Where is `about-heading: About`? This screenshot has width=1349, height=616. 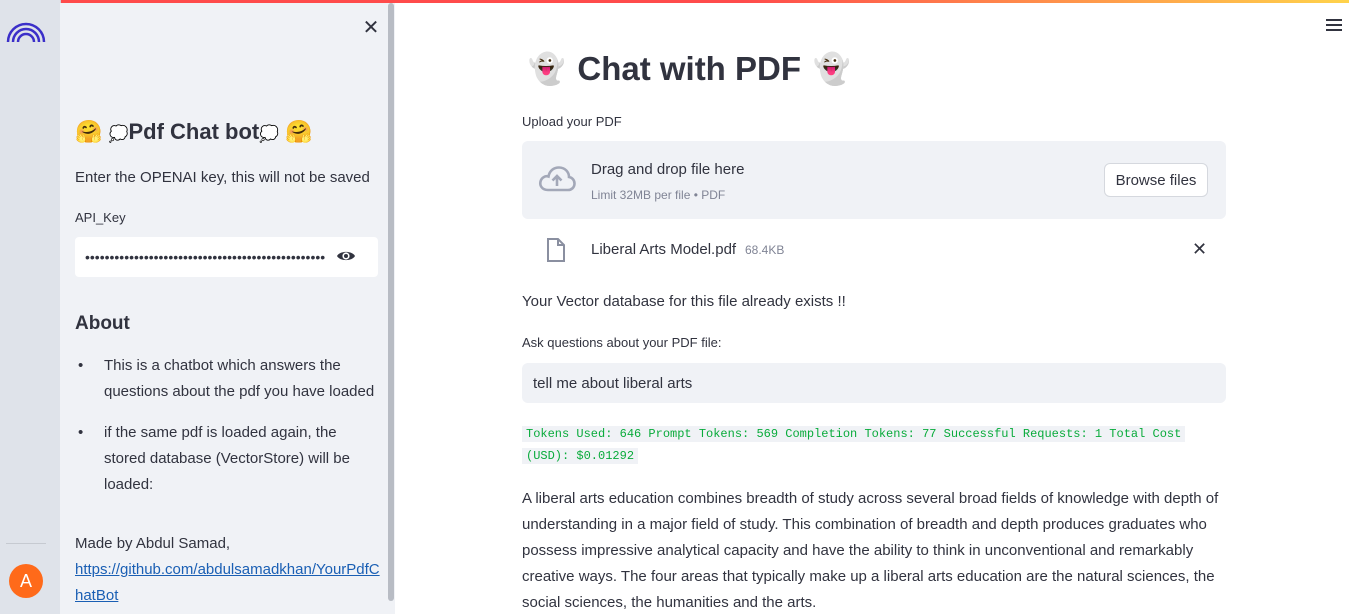 about-heading: About is located at coordinates (102, 323).